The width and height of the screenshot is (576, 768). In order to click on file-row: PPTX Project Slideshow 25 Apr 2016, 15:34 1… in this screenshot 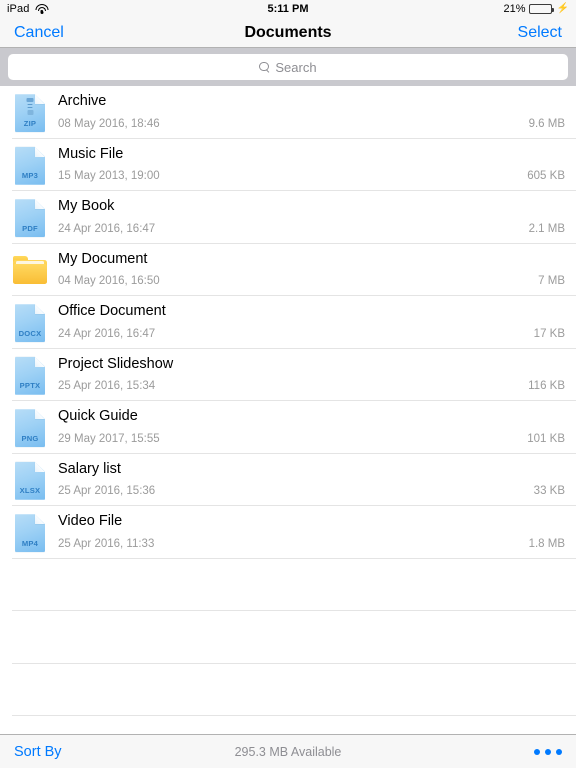, I will do `click(288, 375)`.